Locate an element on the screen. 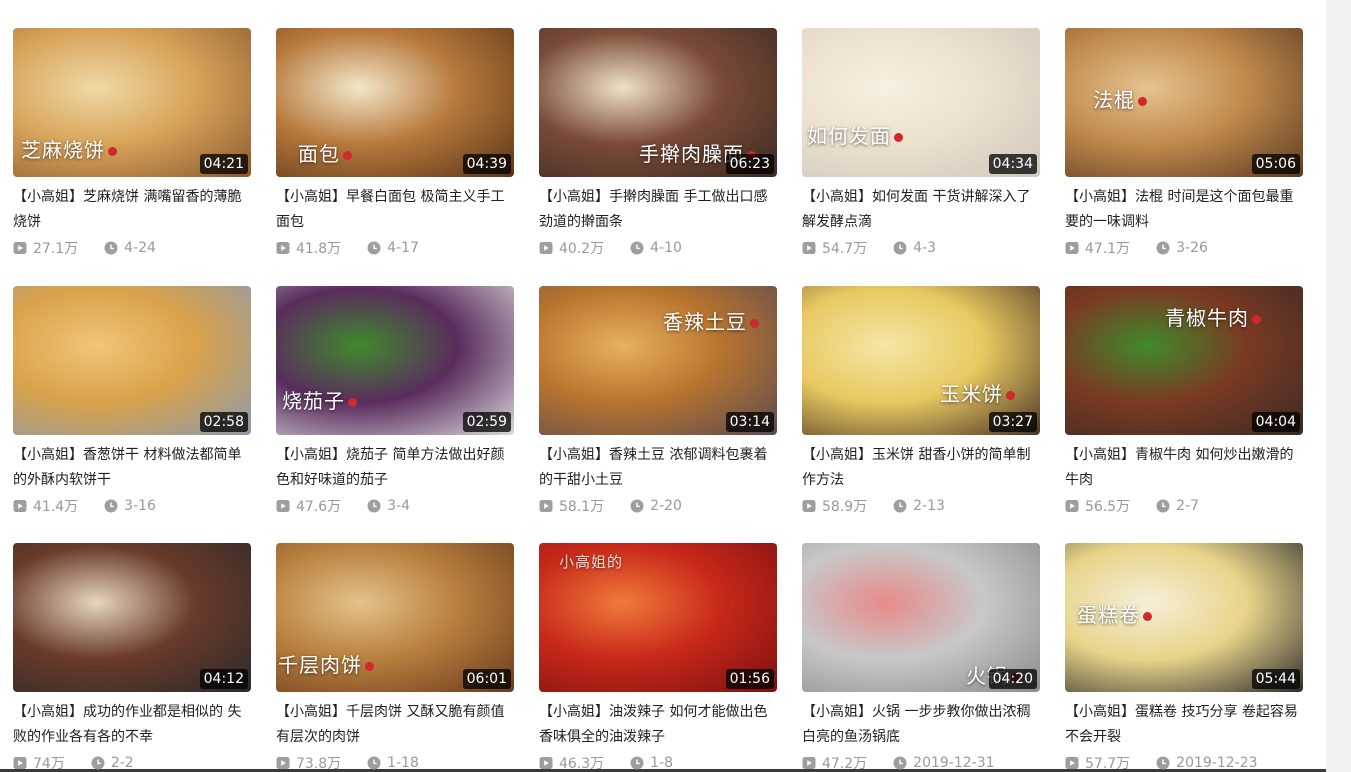 The height and width of the screenshot is (772, 1351). duration-badge: 04:39 is located at coordinates (486, 164).